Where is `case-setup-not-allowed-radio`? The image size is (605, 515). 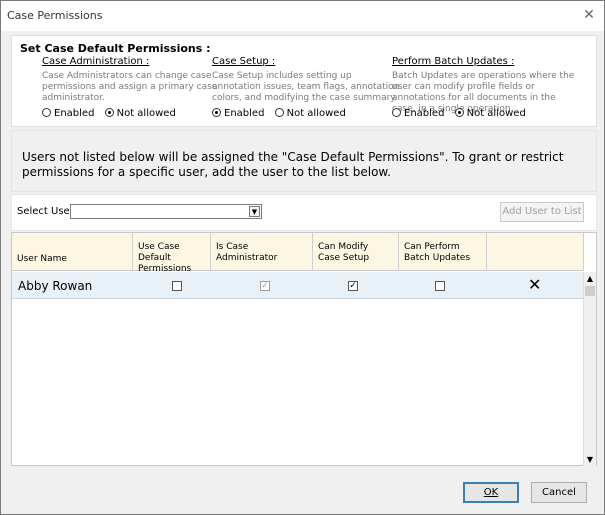 case-setup-not-allowed-radio is located at coordinates (279, 112).